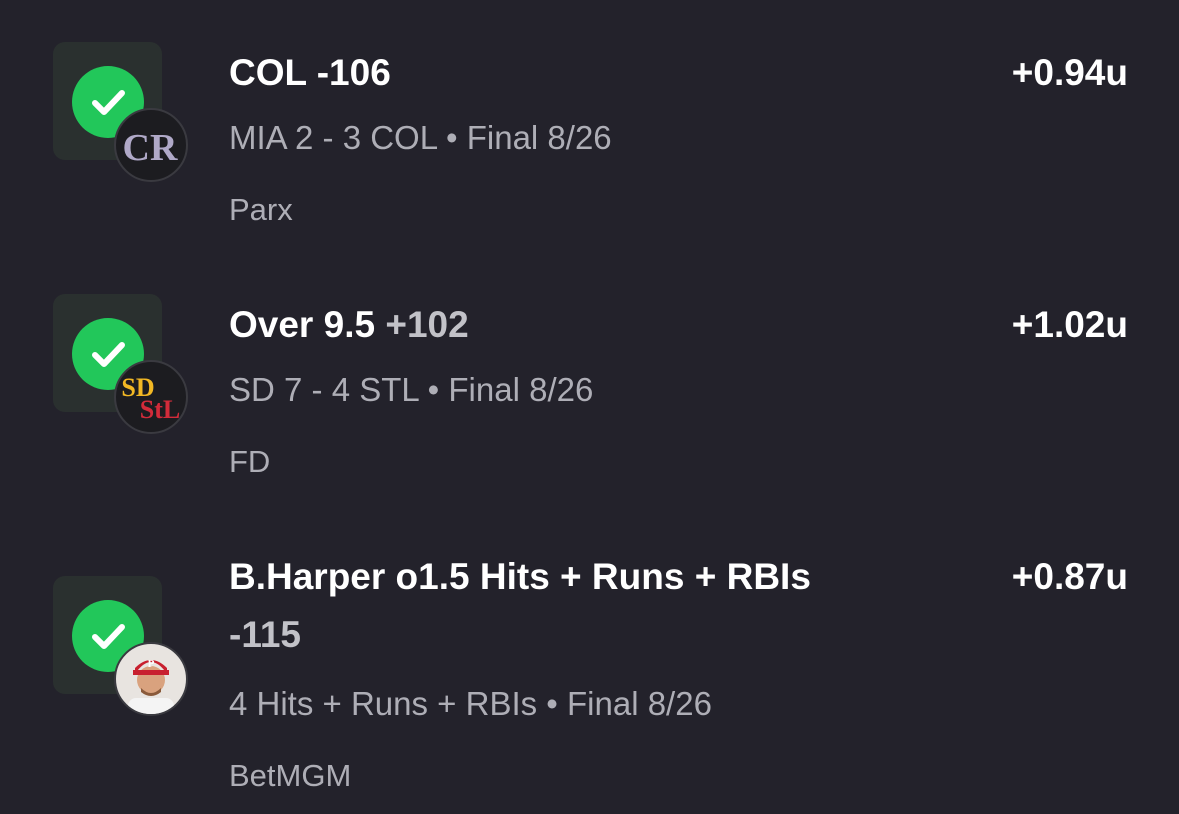  I want to click on bet-units: +0.94u, so click(1069, 72).